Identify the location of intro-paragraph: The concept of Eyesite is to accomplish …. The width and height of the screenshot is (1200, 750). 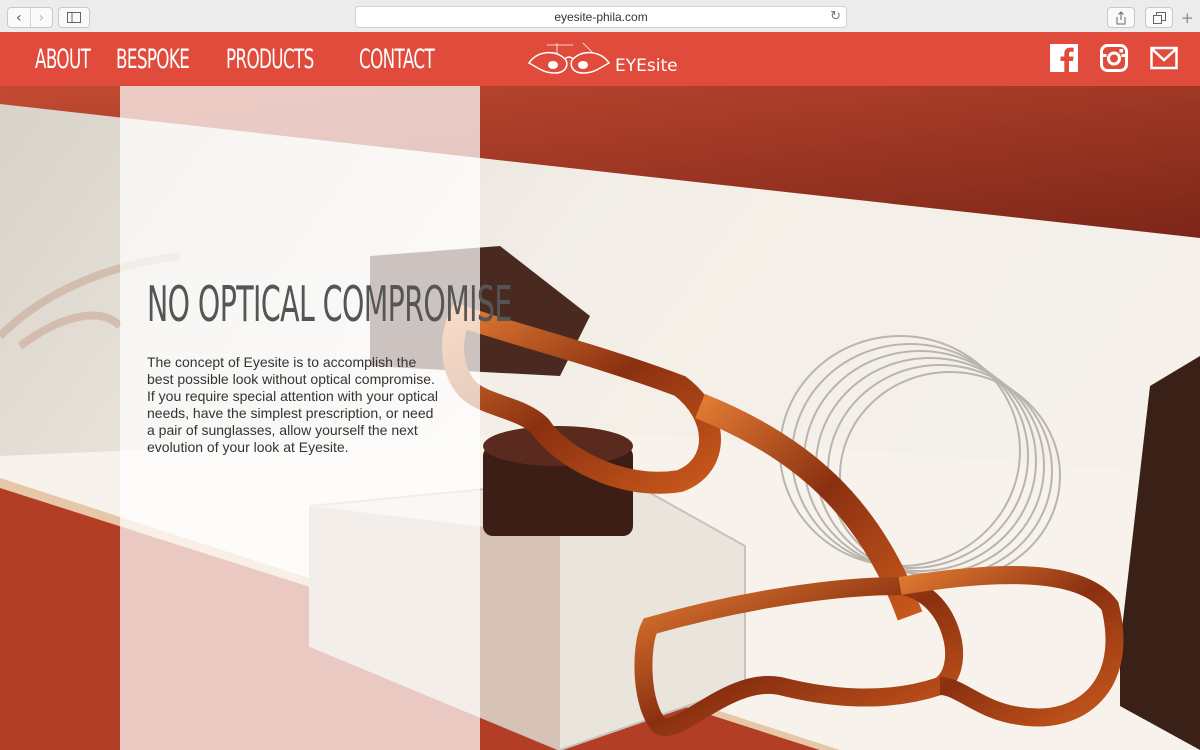
(293, 404).